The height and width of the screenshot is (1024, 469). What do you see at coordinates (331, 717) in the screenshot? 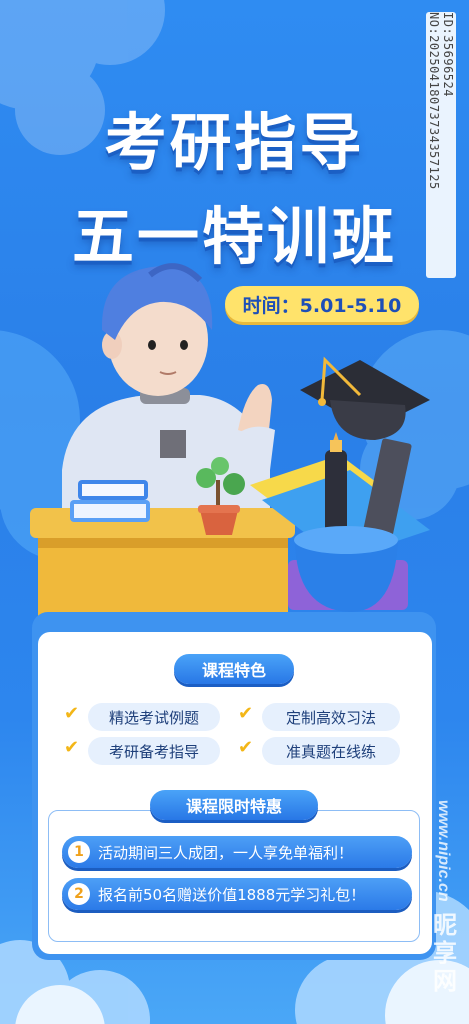
I see `feature-item: 定制高效习法` at bounding box center [331, 717].